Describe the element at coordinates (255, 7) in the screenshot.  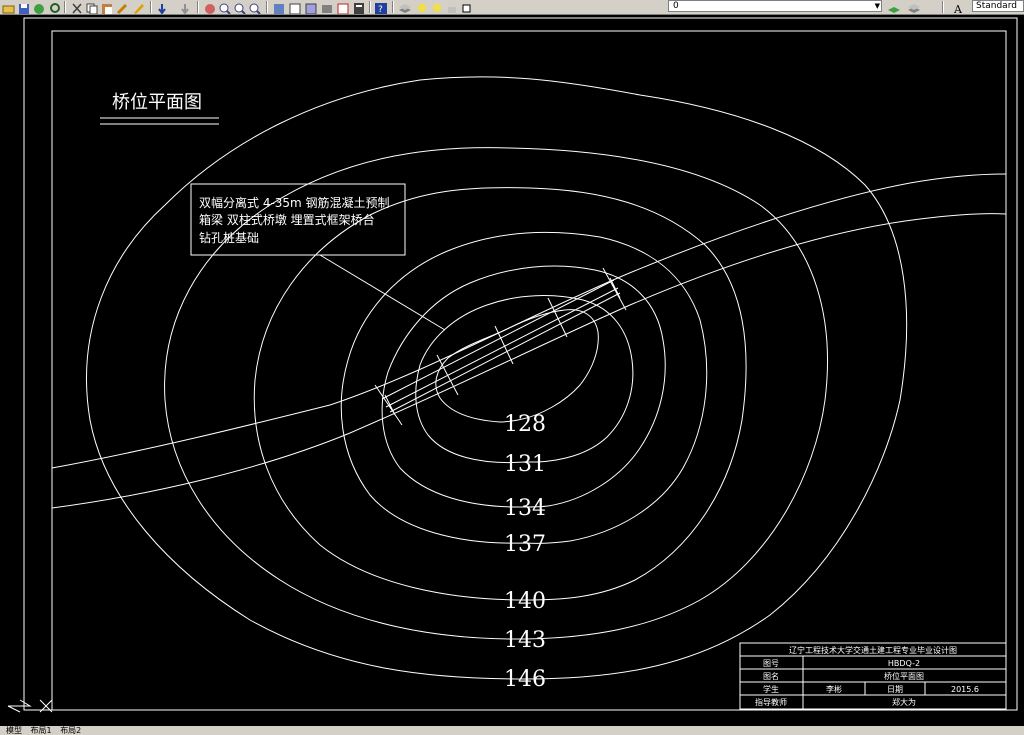
I see `zoom-previous-icon` at that location.